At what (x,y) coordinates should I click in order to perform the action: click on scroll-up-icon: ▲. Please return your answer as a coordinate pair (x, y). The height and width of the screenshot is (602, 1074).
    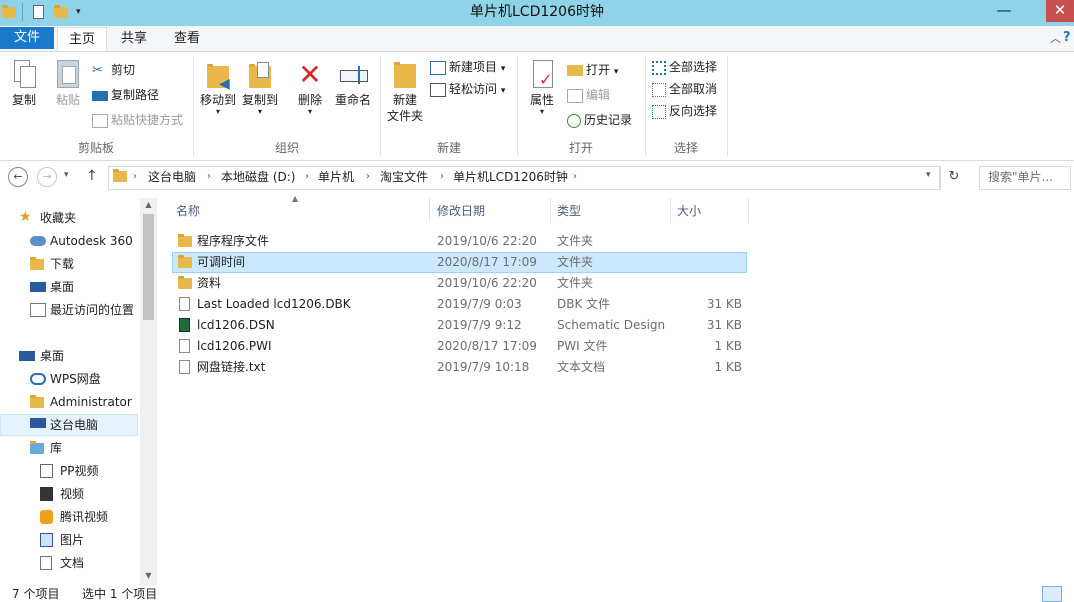
    Looking at the image, I should click on (148, 207).